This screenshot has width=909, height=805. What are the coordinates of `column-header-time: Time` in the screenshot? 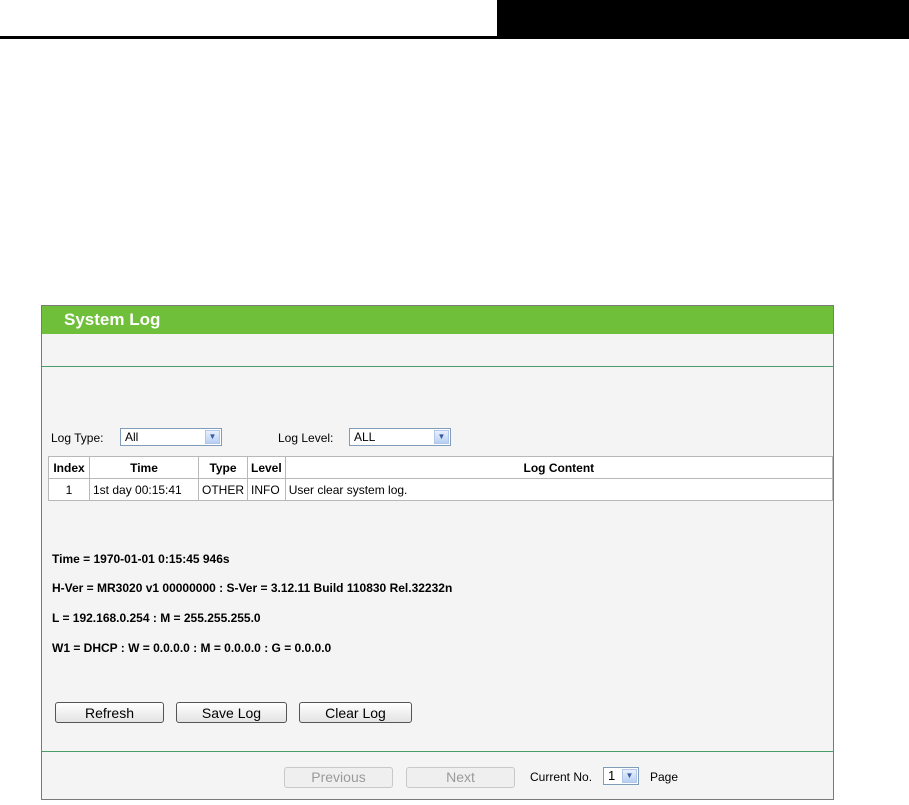 It's located at (144, 467).